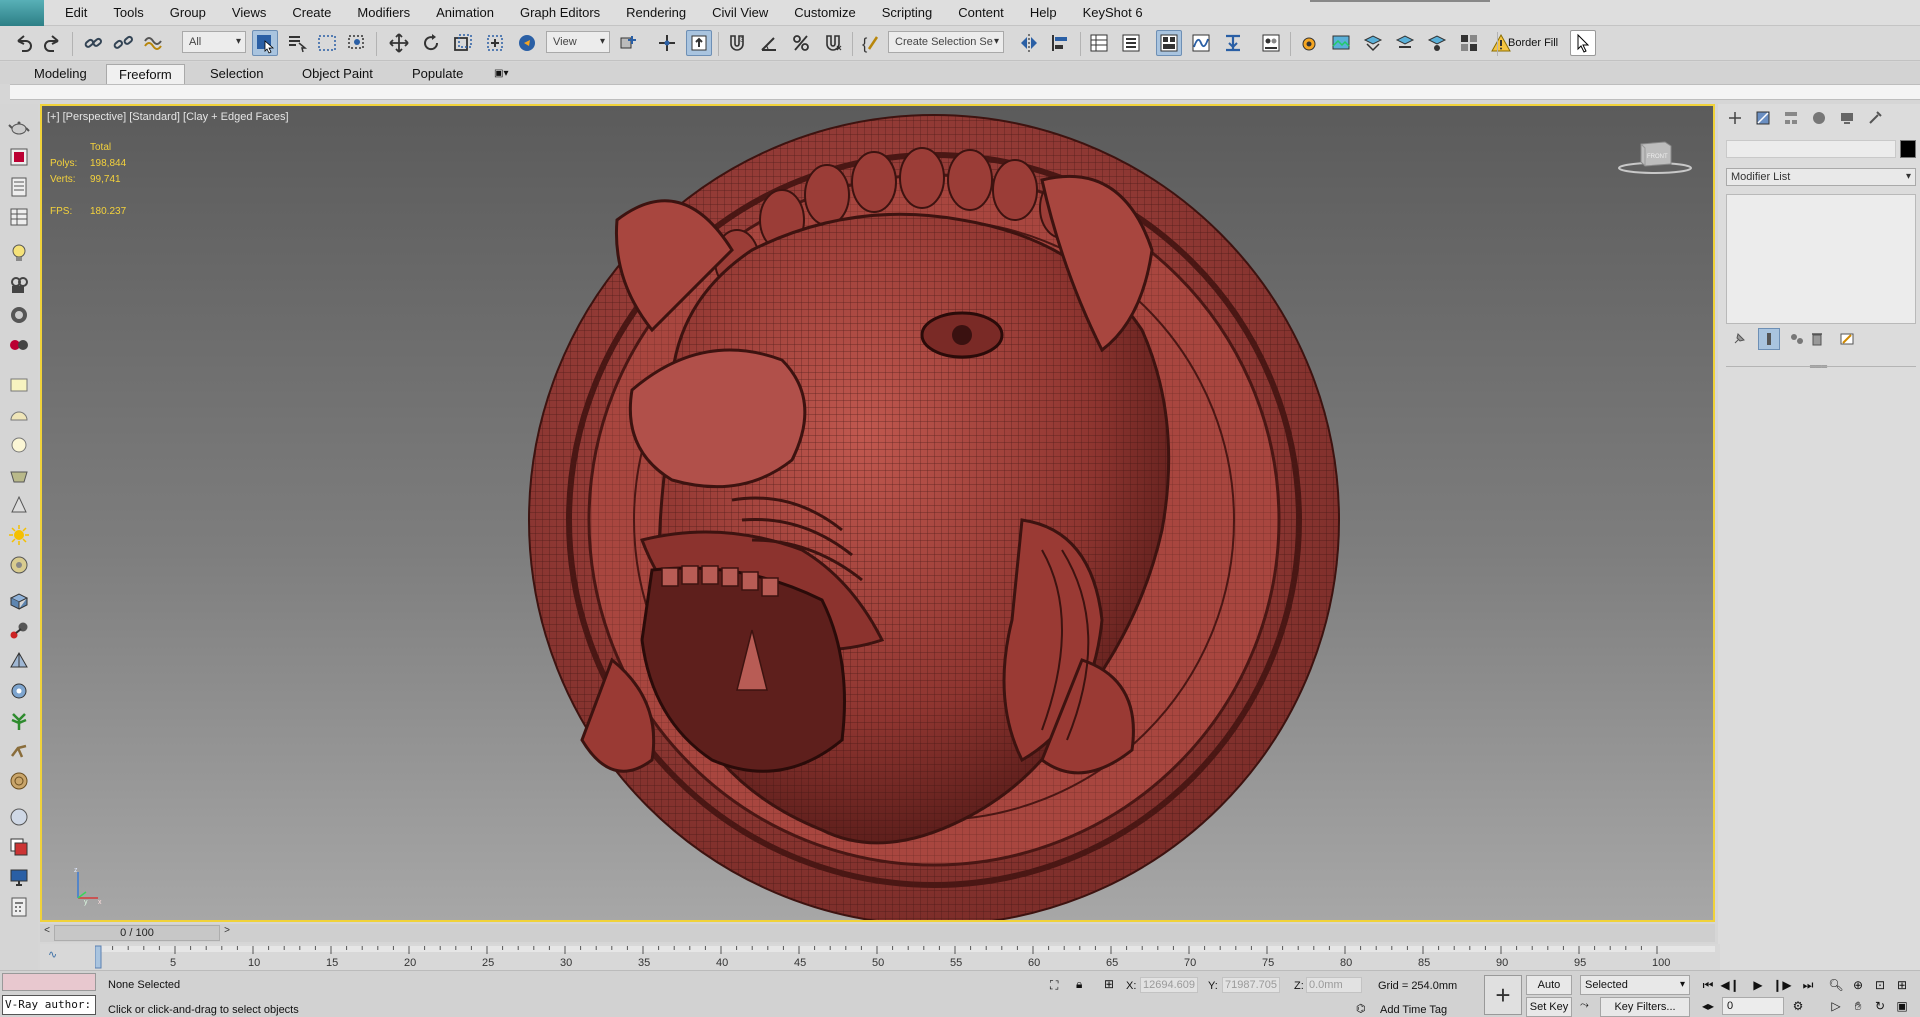 The width and height of the screenshot is (1920, 1017). What do you see at coordinates (1858, 1006) in the screenshot?
I see `pan-view-icon: ✋︎` at bounding box center [1858, 1006].